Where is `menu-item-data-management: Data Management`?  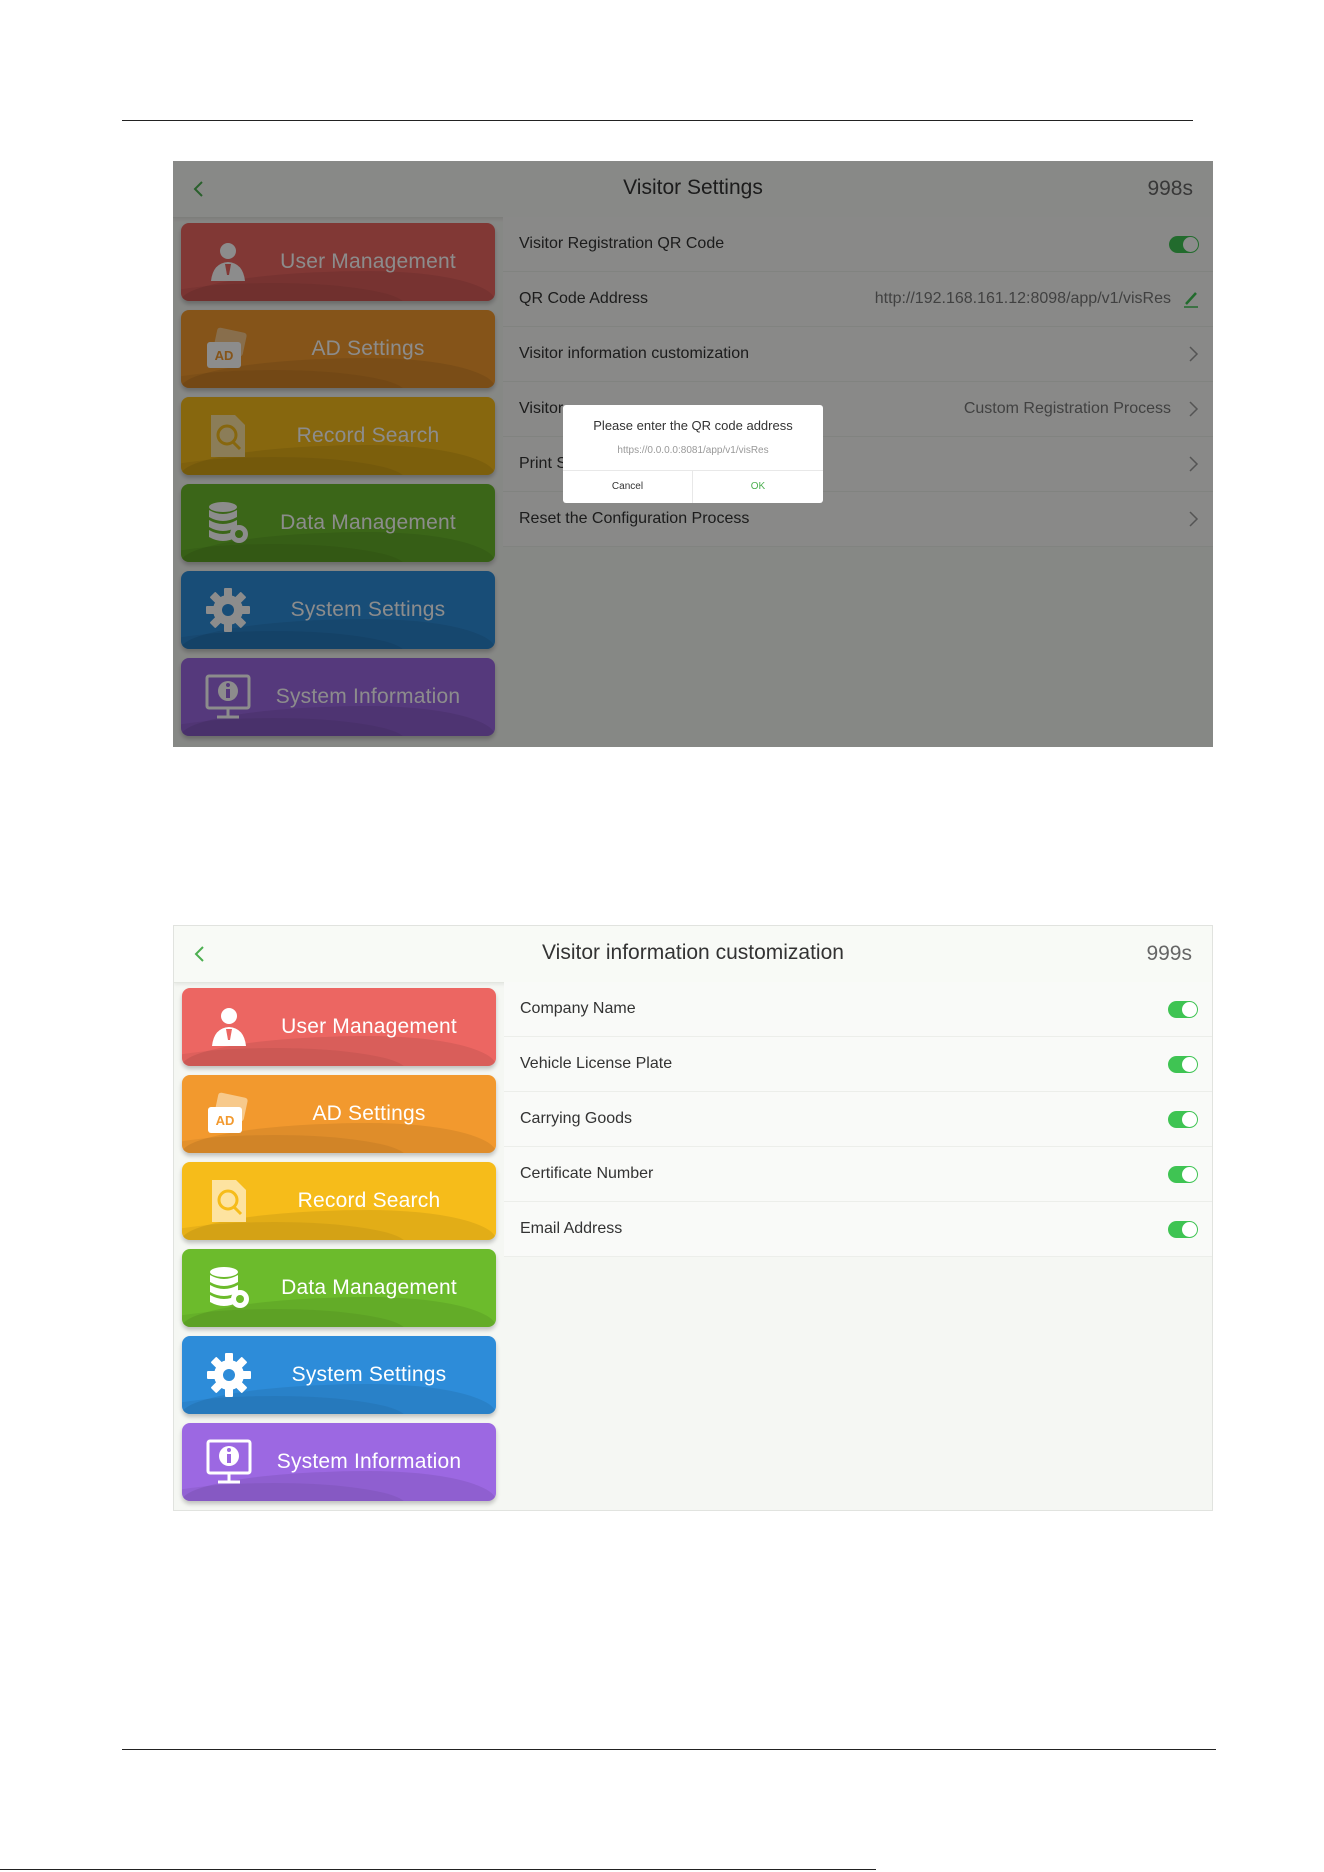
menu-item-data-management: Data Management is located at coordinates (339, 1288).